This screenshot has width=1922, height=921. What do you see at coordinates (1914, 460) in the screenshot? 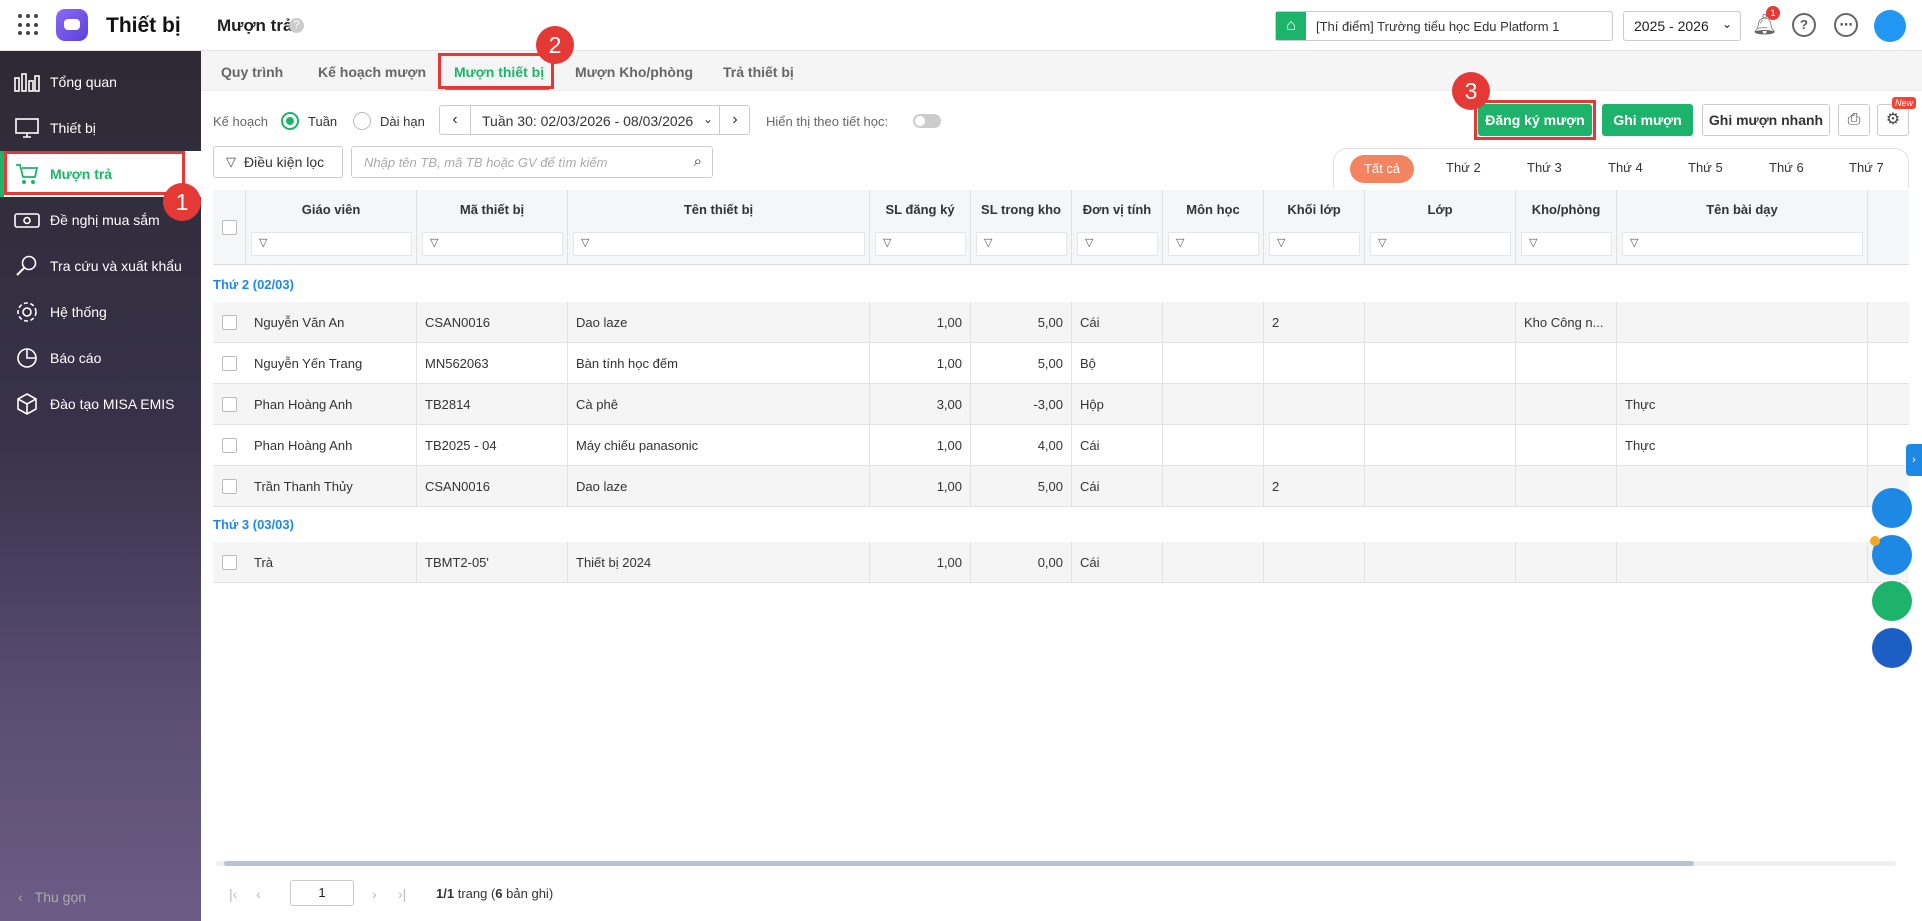
I see `right-panel-toggle: ›` at bounding box center [1914, 460].